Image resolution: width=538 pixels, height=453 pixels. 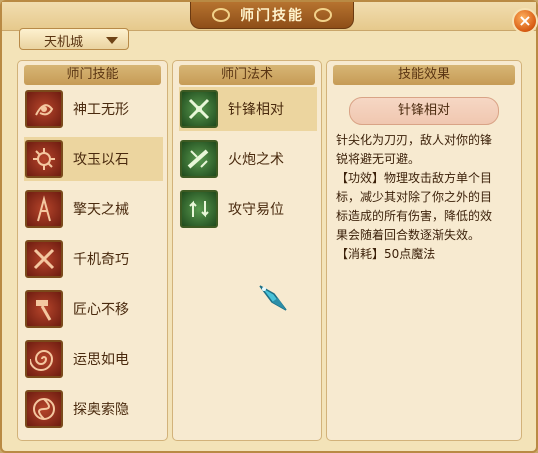 What do you see at coordinates (101, 260) in the screenshot?
I see `skill-item-label: 千机奇巧` at bounding box center [101, 260].